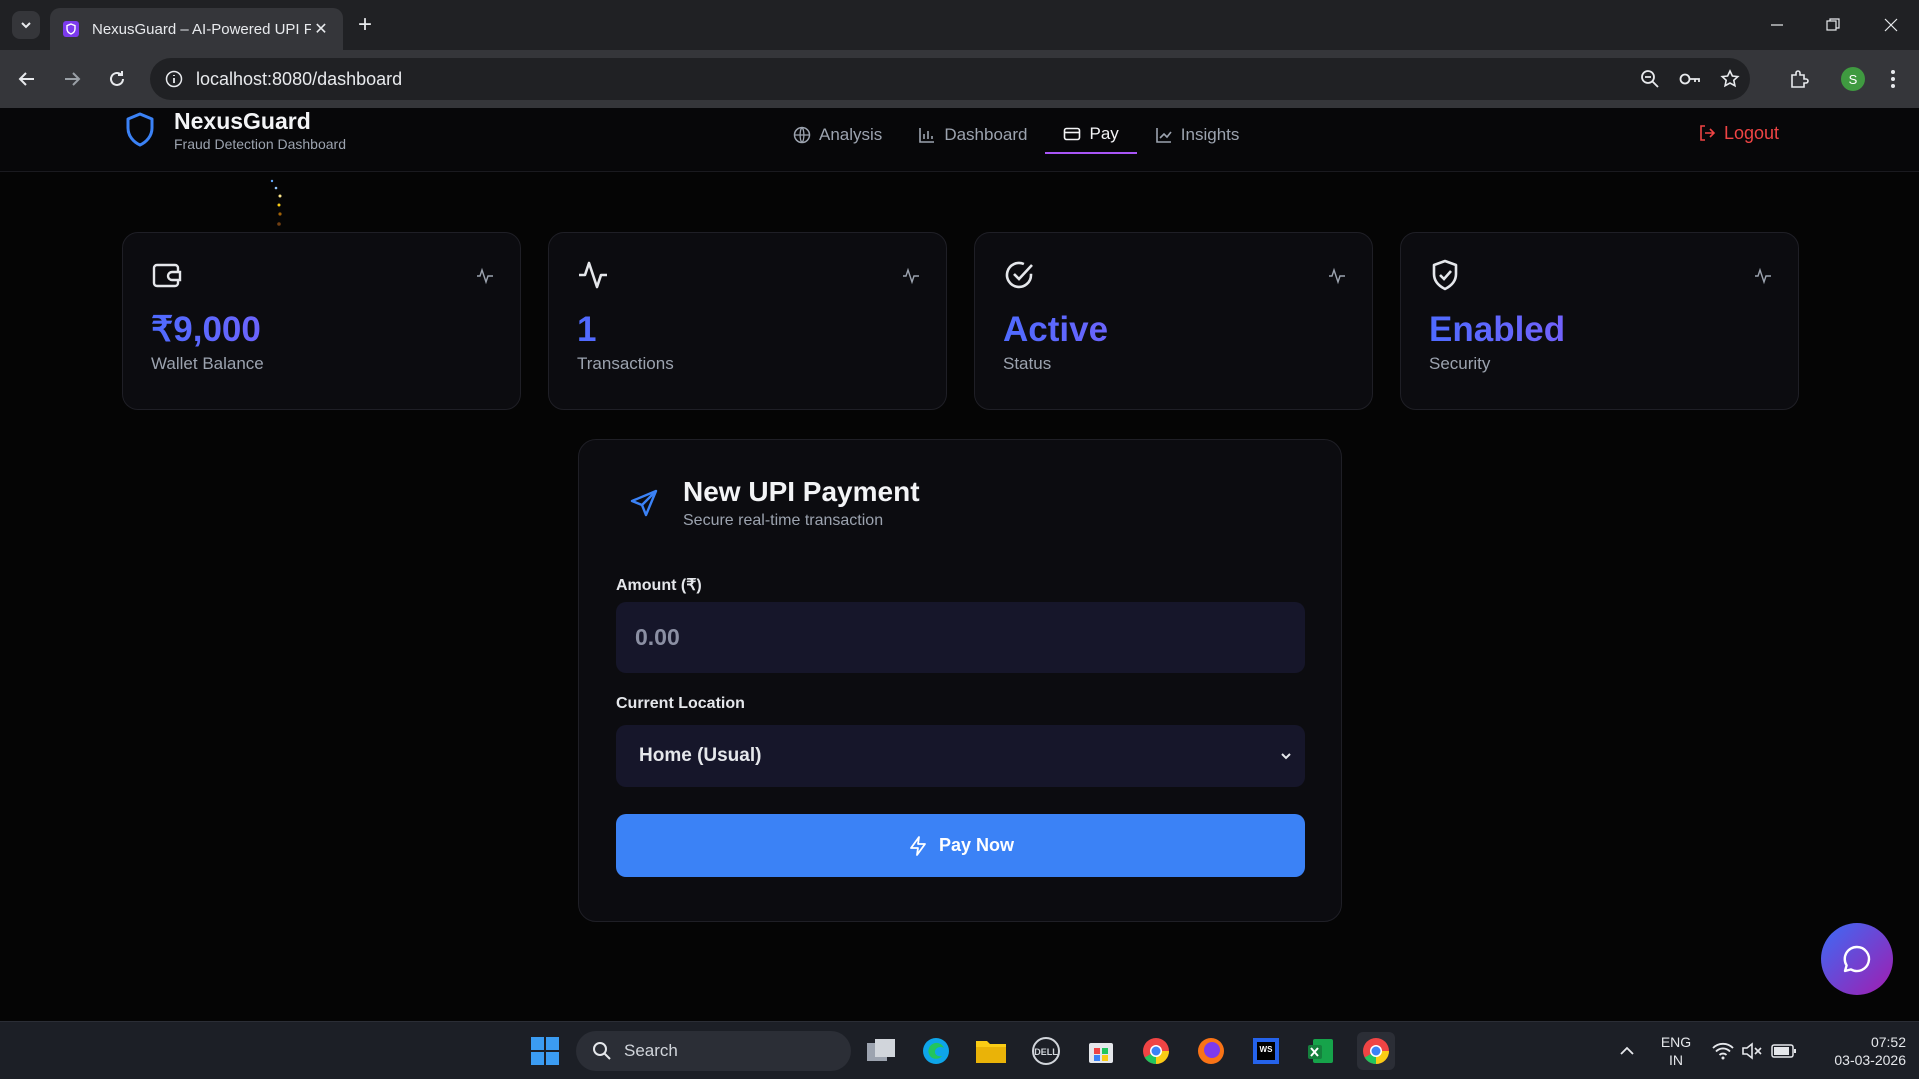  I want to click on arrow-left-icon, so click(26, 79).